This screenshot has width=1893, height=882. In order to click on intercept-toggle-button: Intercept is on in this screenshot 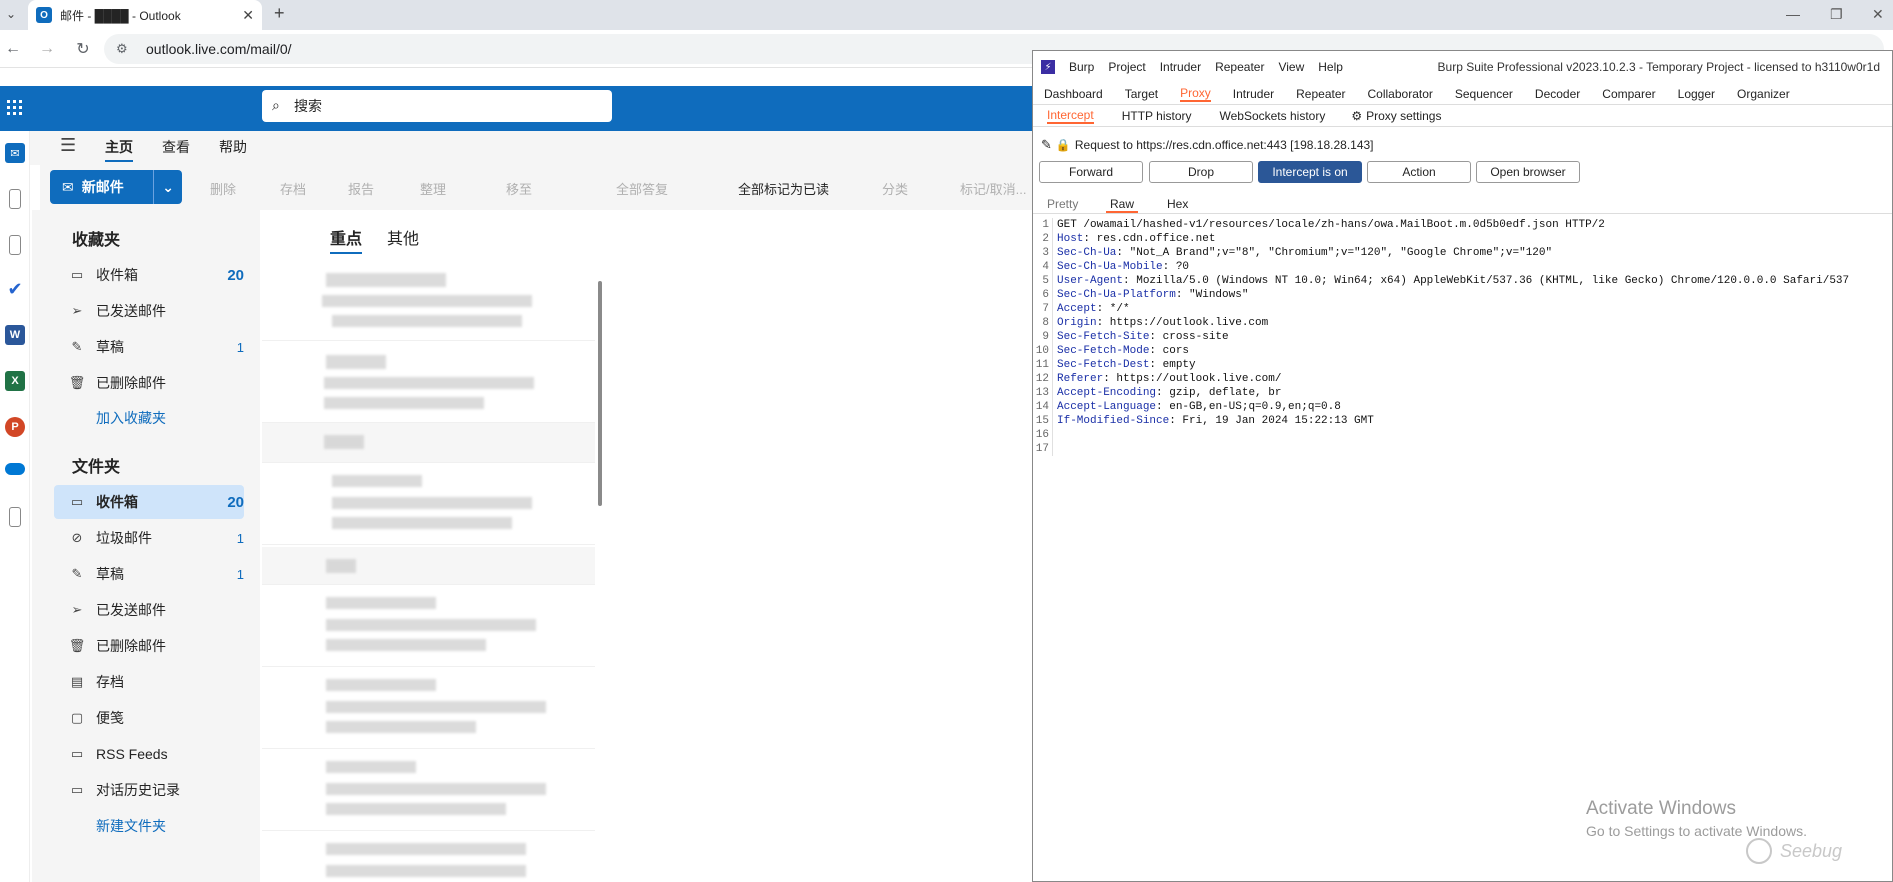, I will do `click(1310, 172)`.